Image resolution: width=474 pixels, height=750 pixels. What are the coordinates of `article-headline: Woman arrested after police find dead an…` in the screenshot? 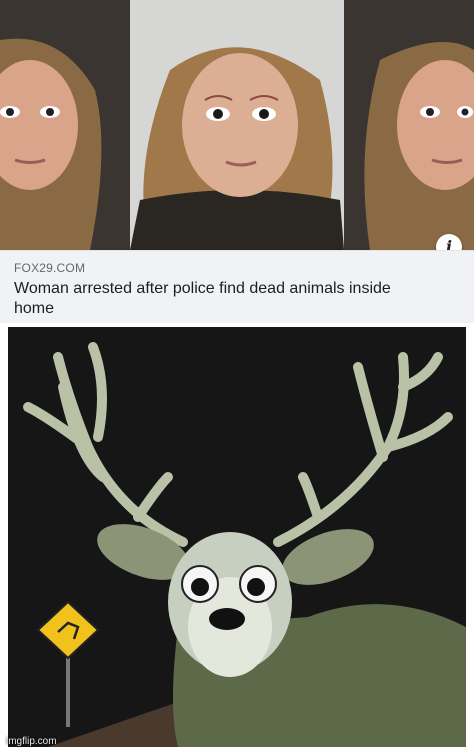 It's located at (214, 299).